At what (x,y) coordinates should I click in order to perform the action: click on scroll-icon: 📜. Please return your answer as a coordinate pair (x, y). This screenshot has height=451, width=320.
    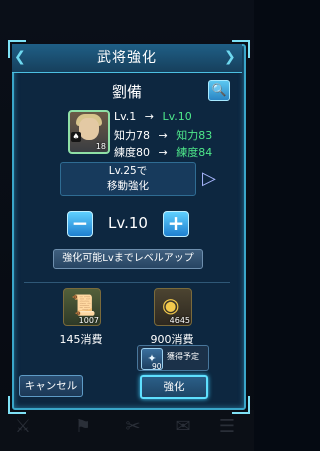
    Looking at the image, I should click on (83, 305).